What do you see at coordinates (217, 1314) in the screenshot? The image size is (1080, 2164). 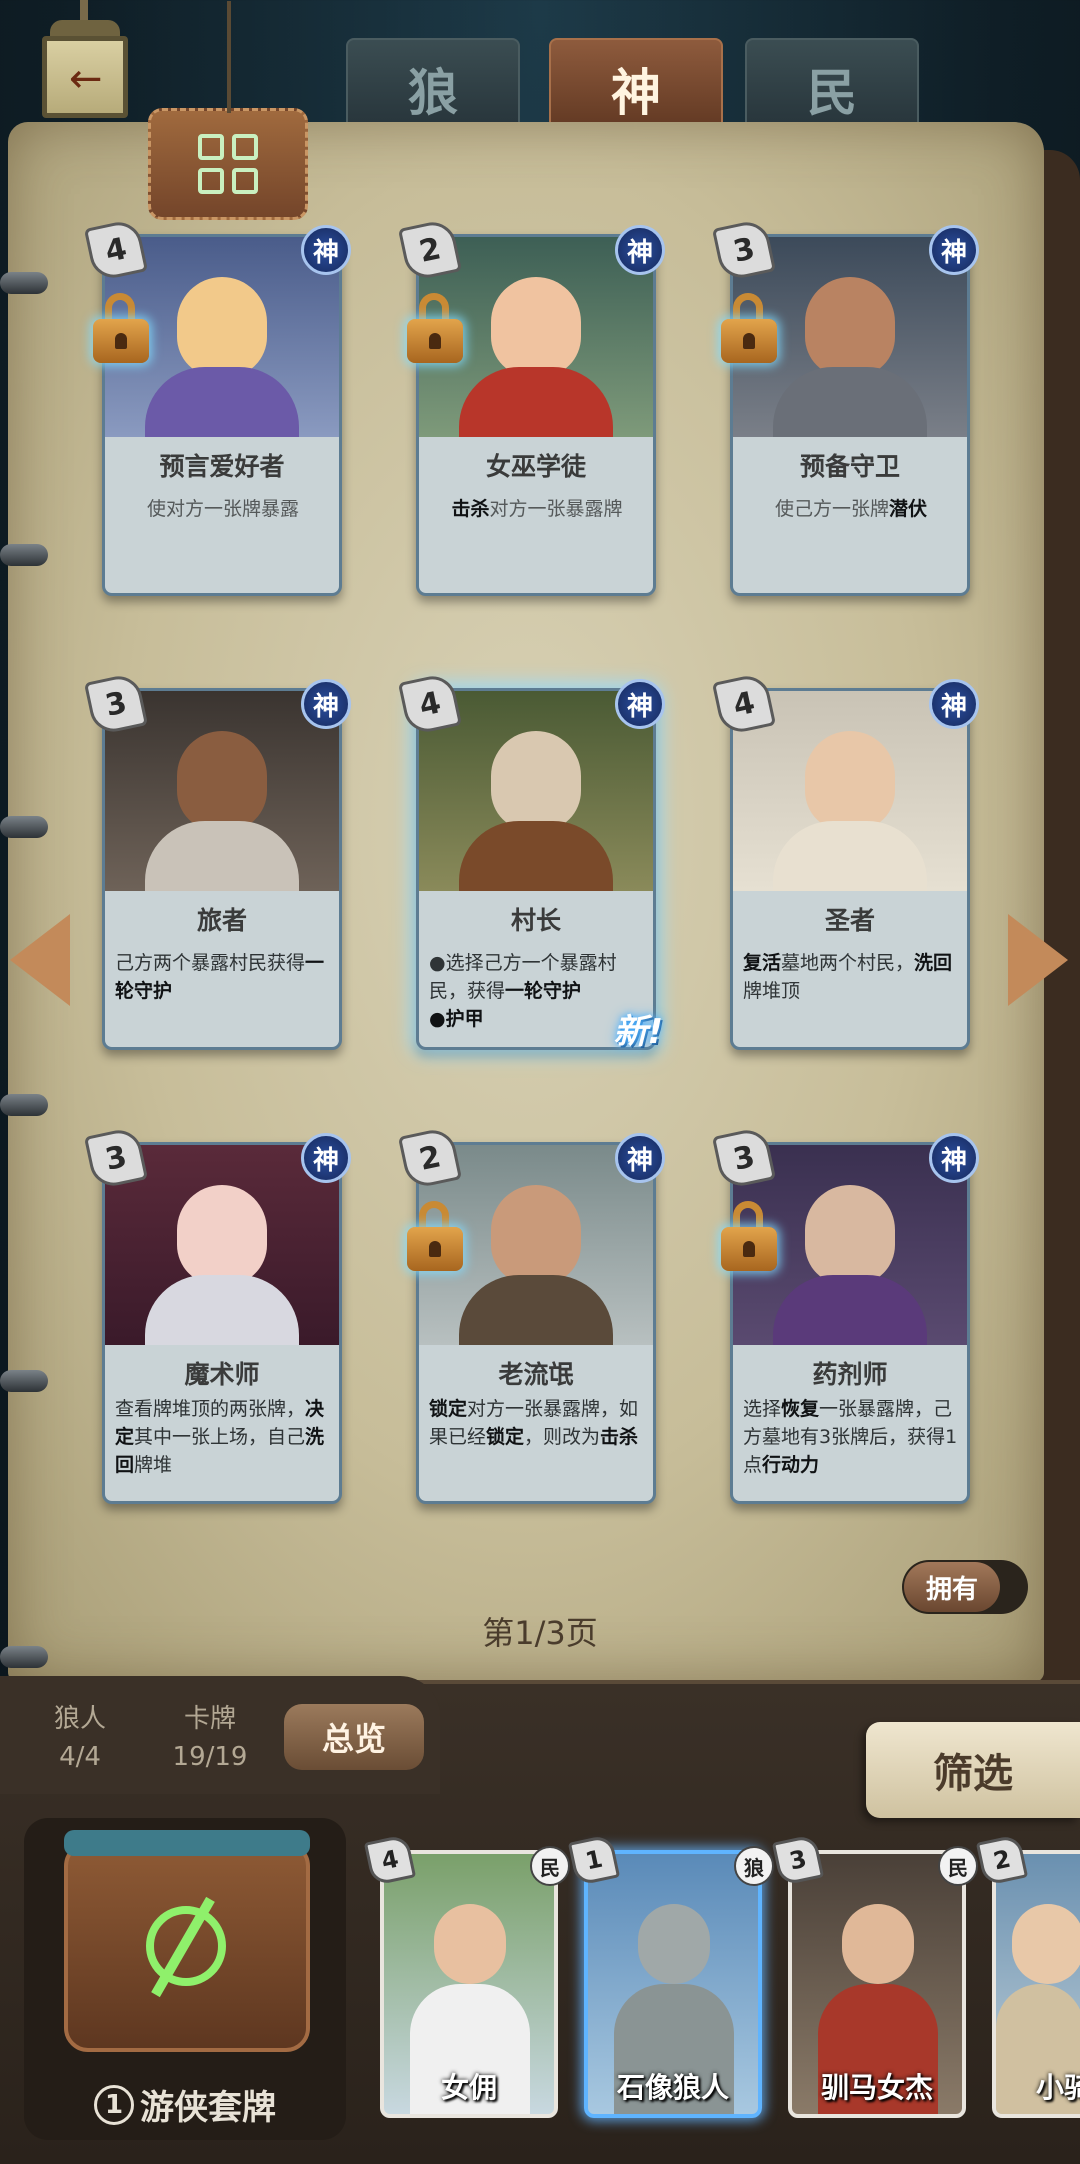 I see `card-magician: 3 神 魔术师 查看牌堆顶的两张牌，决定其中一张上场，自己洗回牌堆` at bounding box center [217, 1314].